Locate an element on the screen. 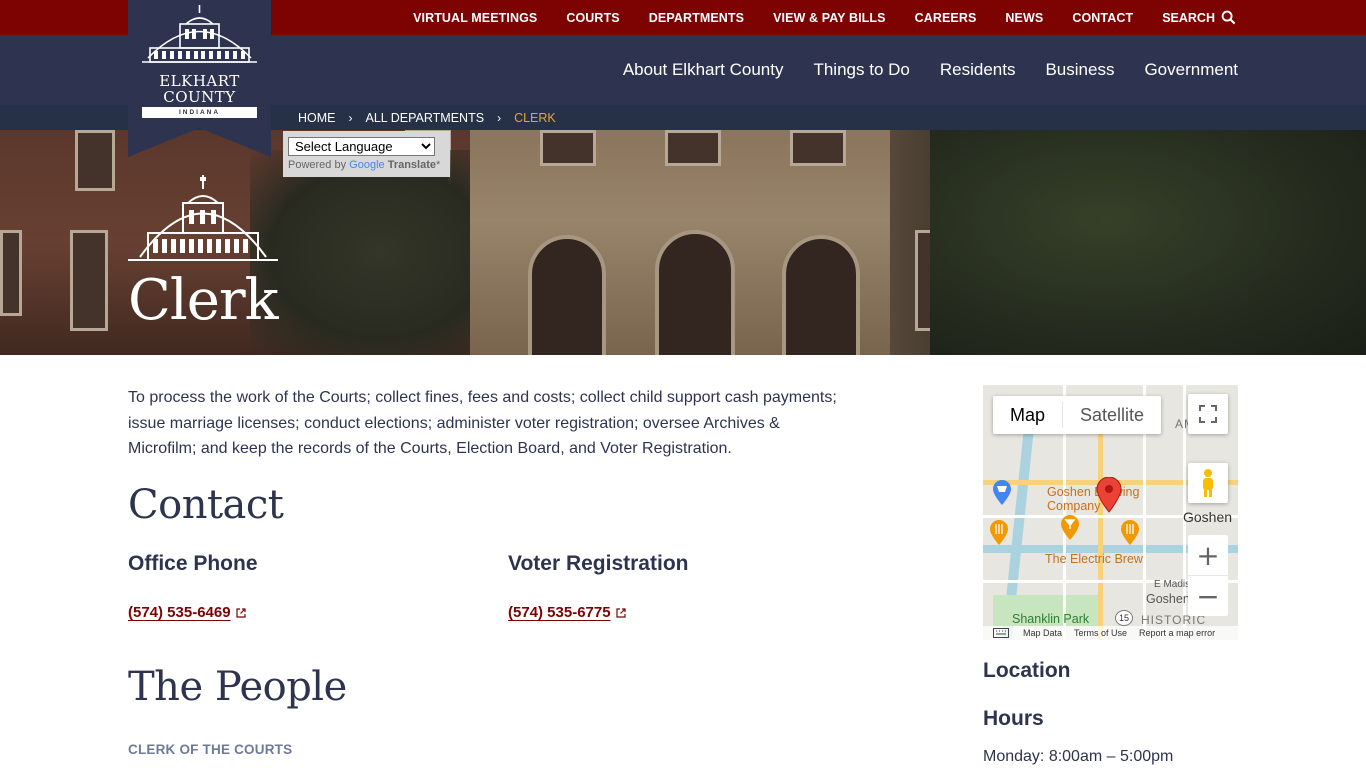  map-data-link: Map Data is located at coordinates (1042, 633).